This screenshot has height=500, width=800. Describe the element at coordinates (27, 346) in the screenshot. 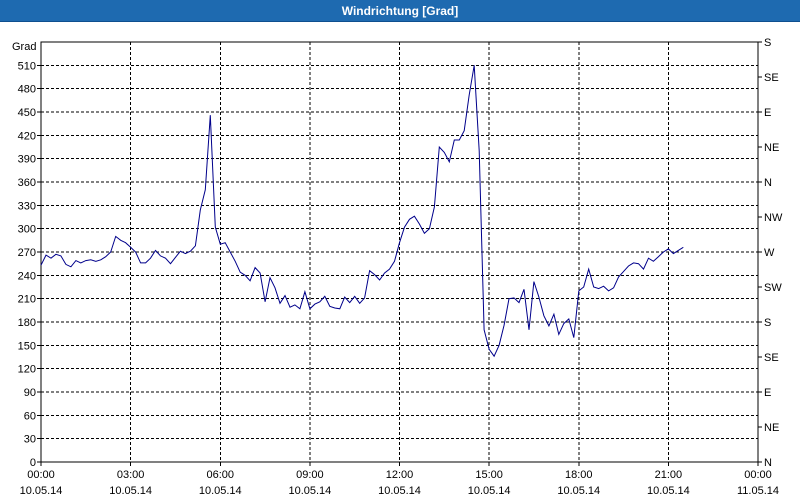

I see `y-tick-label: 150` at that location.